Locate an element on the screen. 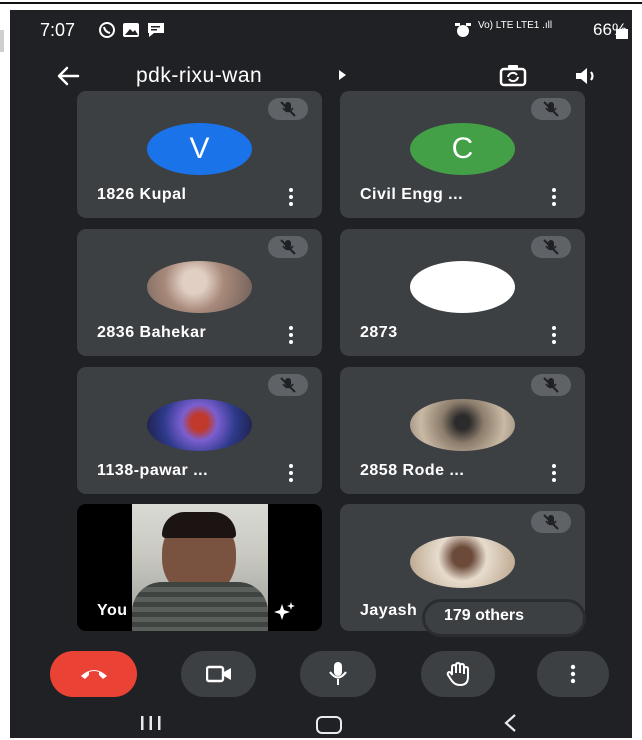  self-camera-feed is located at coordinates (200, 567).